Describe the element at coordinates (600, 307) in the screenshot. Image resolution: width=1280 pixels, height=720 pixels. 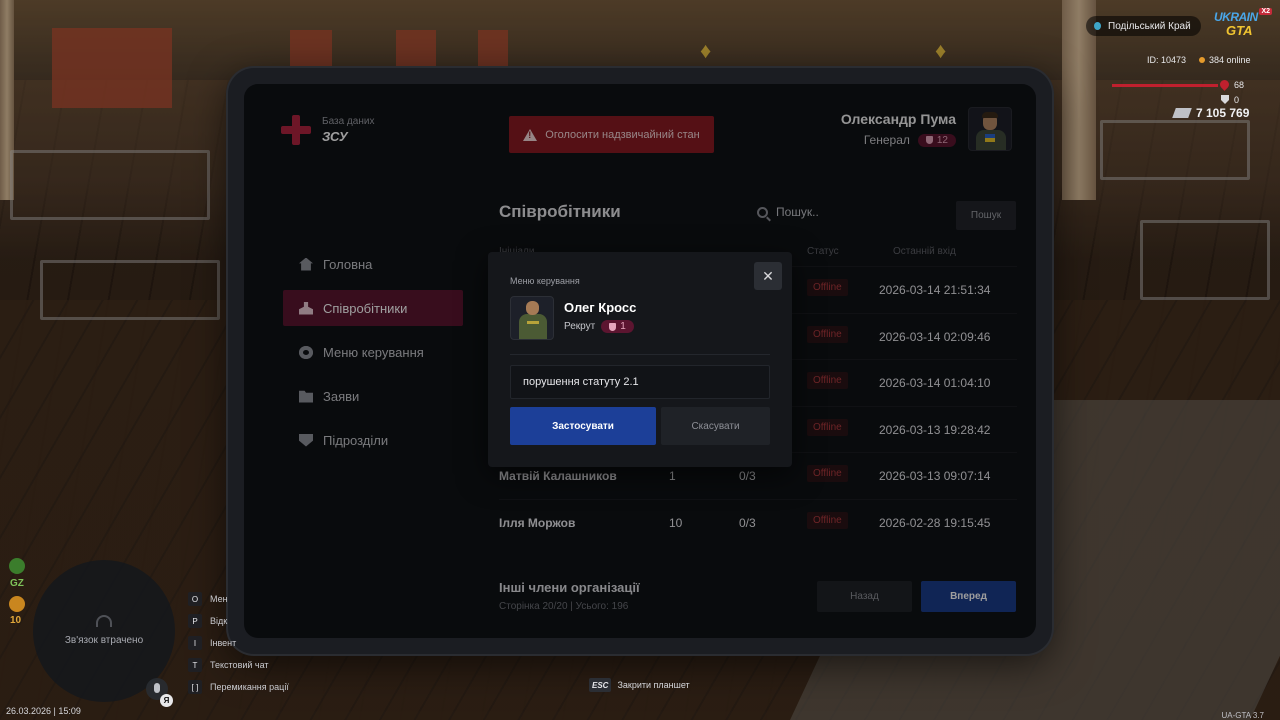
I see `member-name: Олег Кросс` at that location.